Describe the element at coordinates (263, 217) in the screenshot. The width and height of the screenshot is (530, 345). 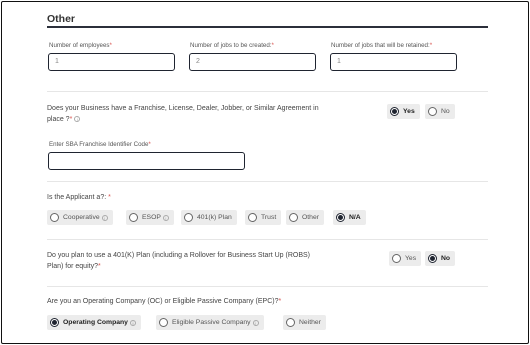
I see `applicant-option-trust: Trust` at that location.